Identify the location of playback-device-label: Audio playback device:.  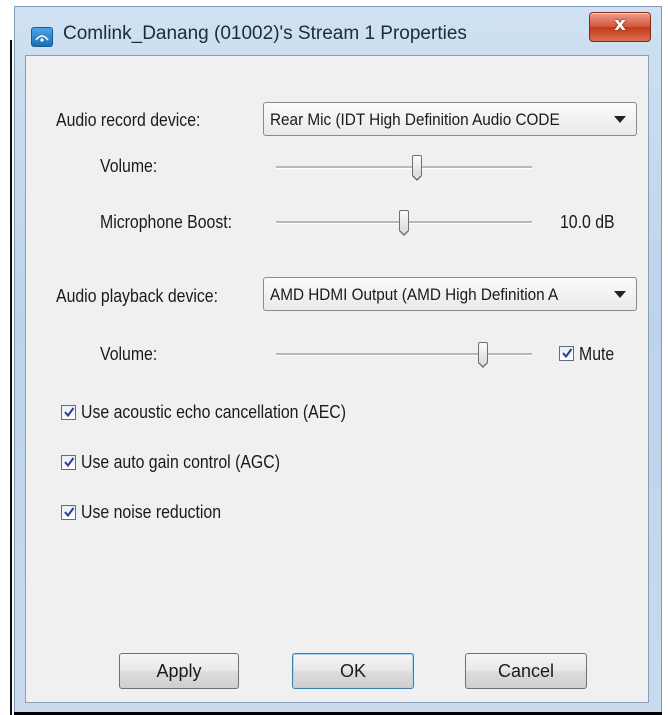
(137, 296).